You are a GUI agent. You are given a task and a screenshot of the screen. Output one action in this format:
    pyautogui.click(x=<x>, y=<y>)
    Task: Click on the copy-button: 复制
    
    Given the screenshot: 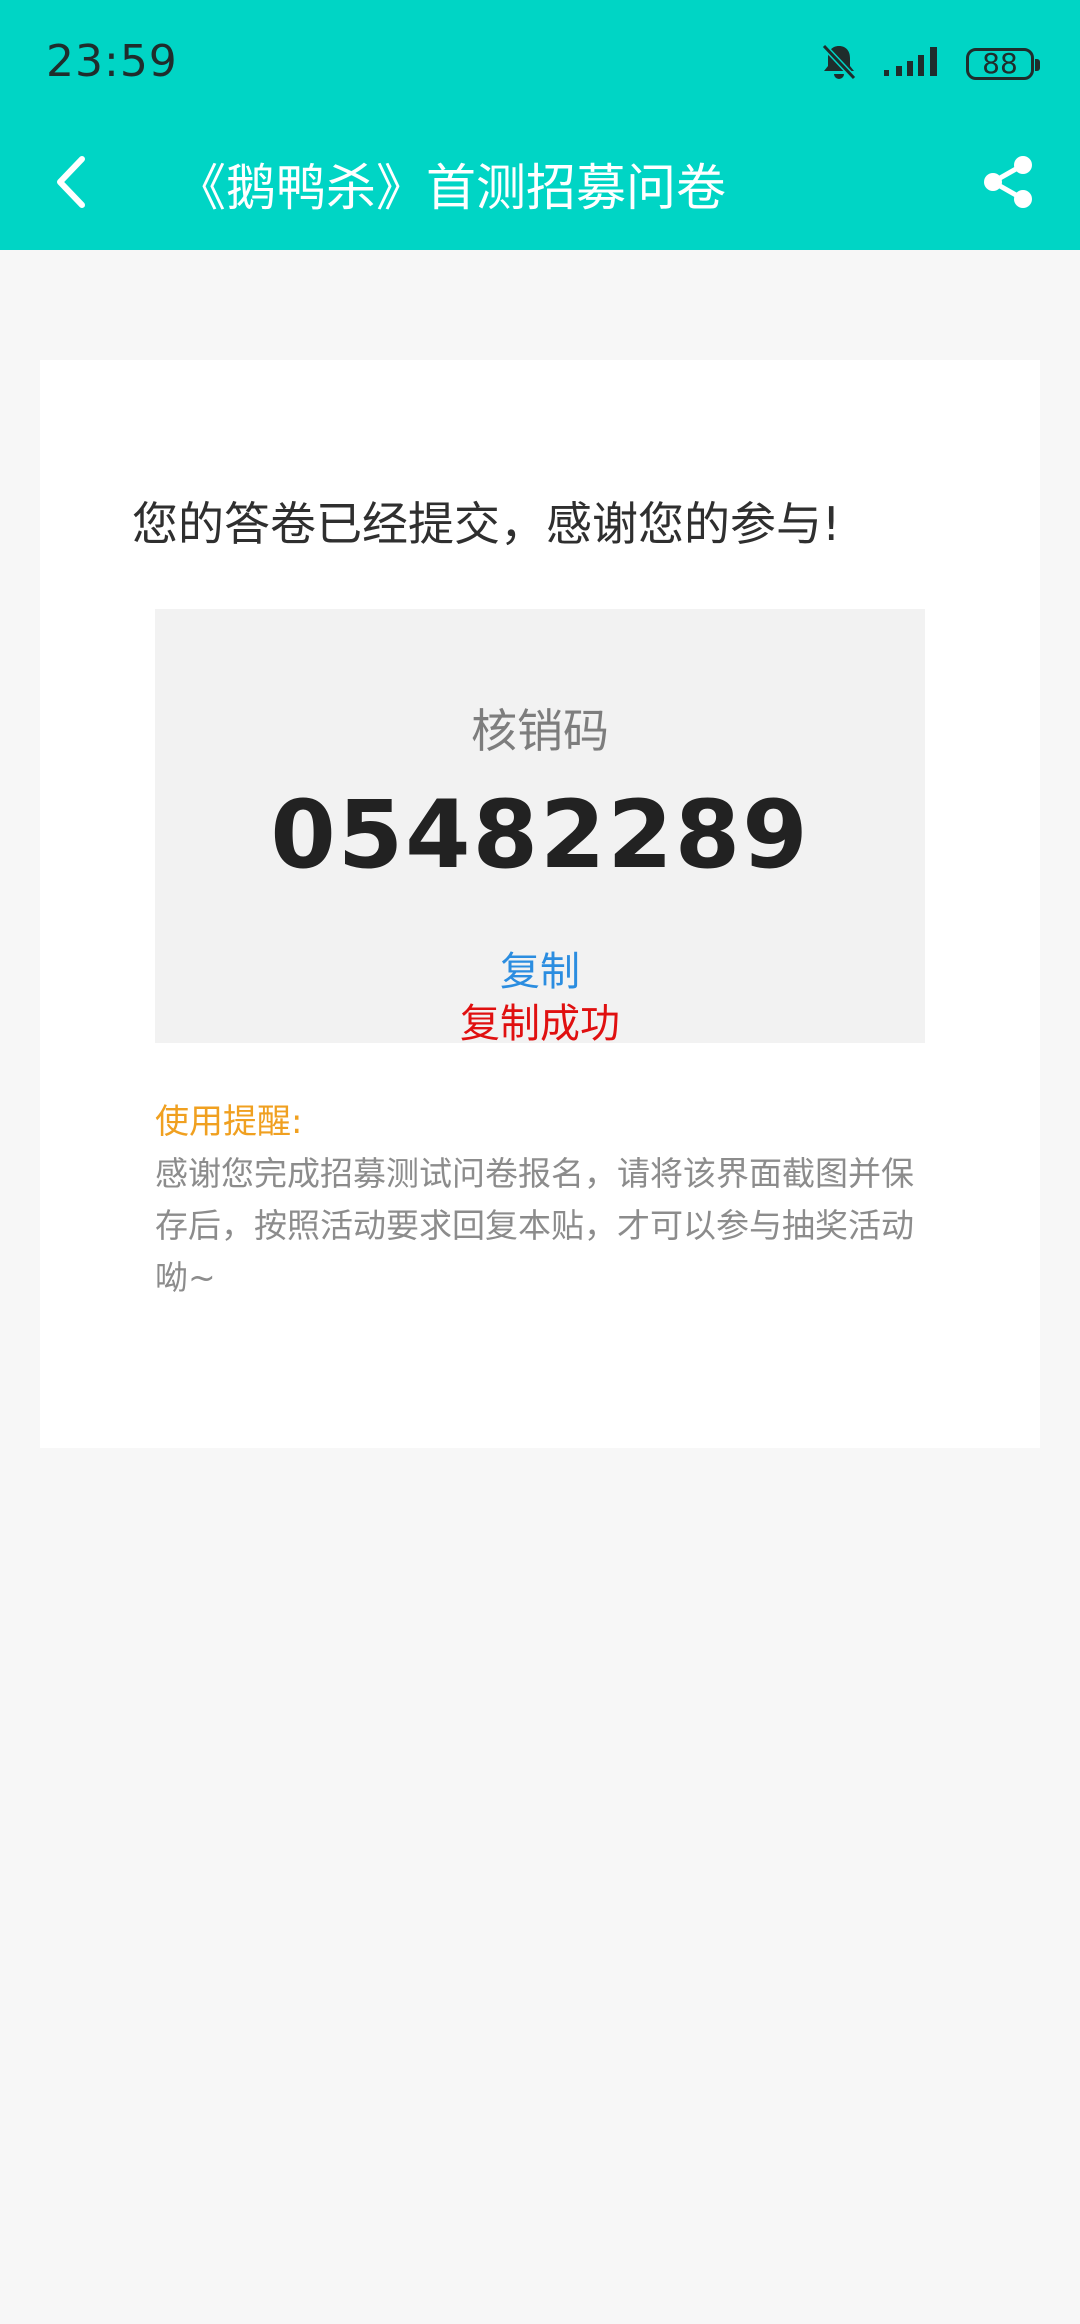 What is the action you would take?
    pyautogui.click(x=540, y=968)
    